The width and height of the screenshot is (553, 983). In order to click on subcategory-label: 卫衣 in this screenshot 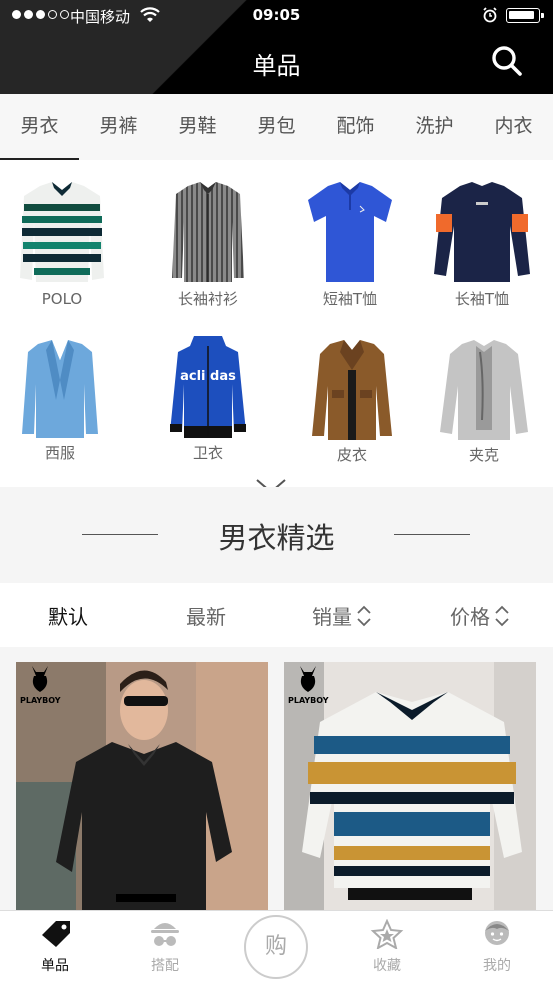, I will do `click(207, 453)`.